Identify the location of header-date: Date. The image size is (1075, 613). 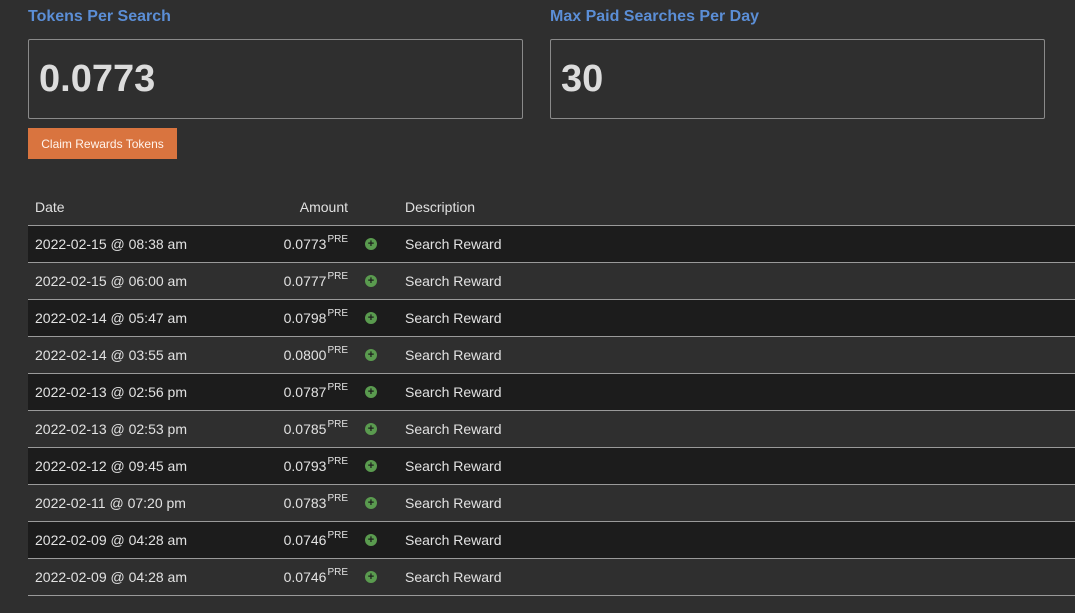
(50, 207).